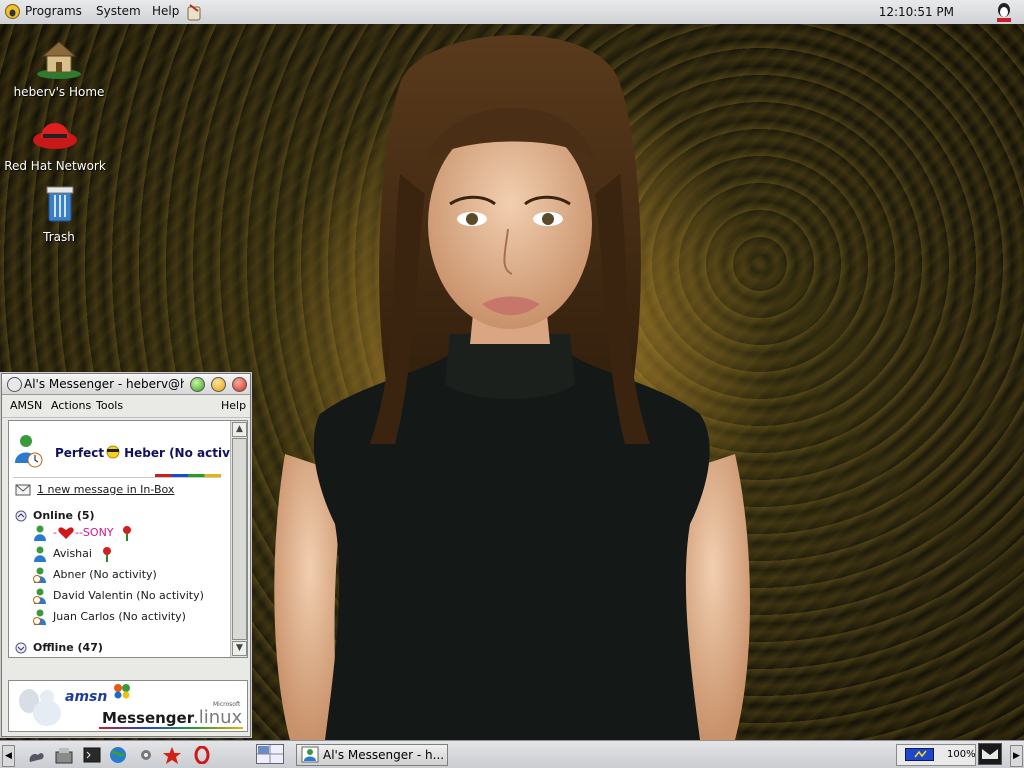  Describe the element at coordinates (147, 452) in the screenshot. I see `user-display-name: Perfect Heber (No activit` at that location.